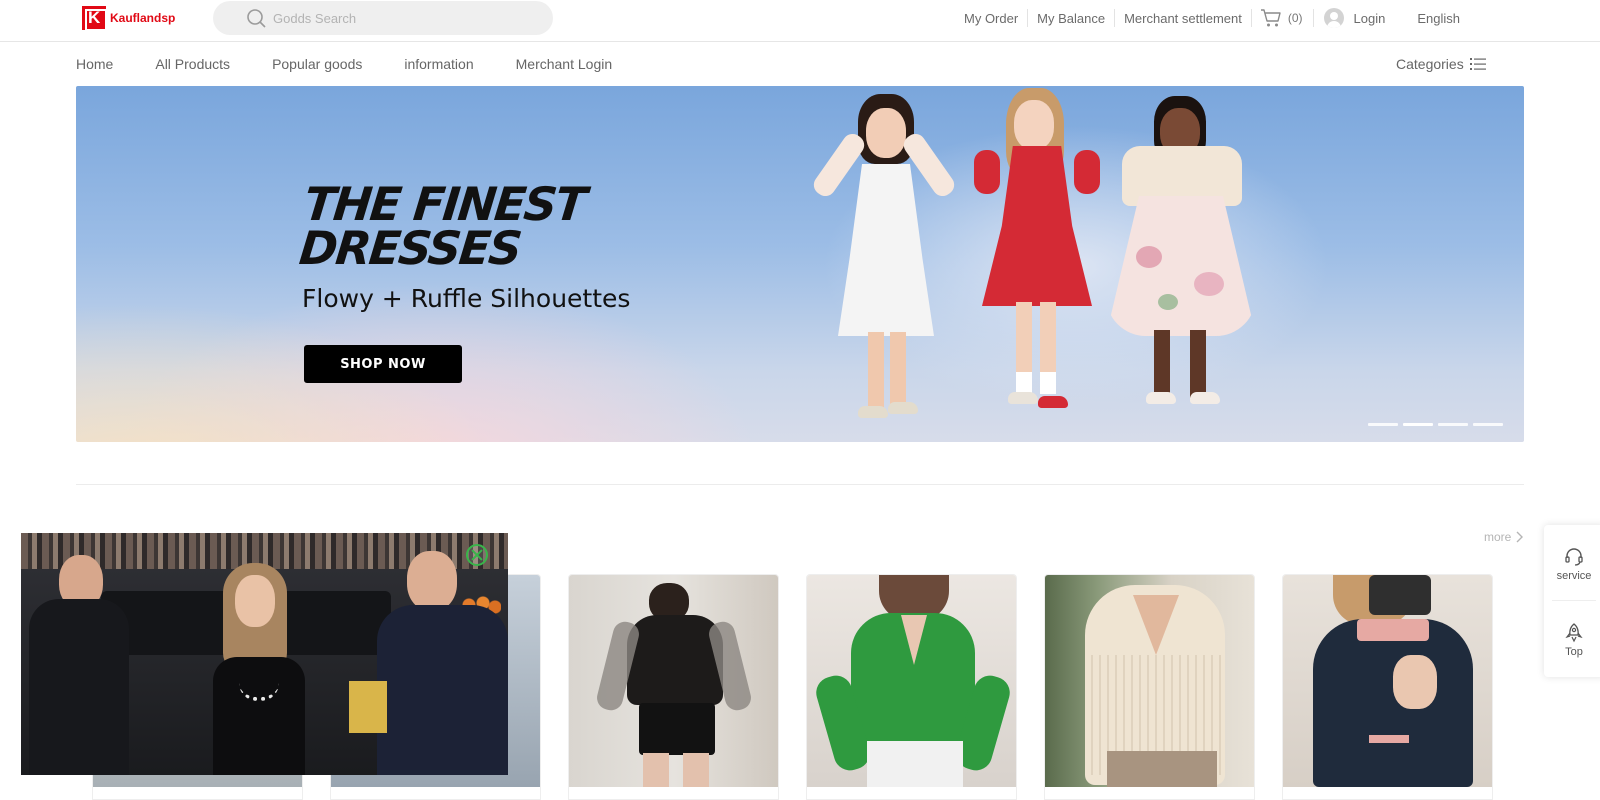  Describe the element at coordinates (1369, 18) in the screenshot. I see `login-label: Login` at that location.